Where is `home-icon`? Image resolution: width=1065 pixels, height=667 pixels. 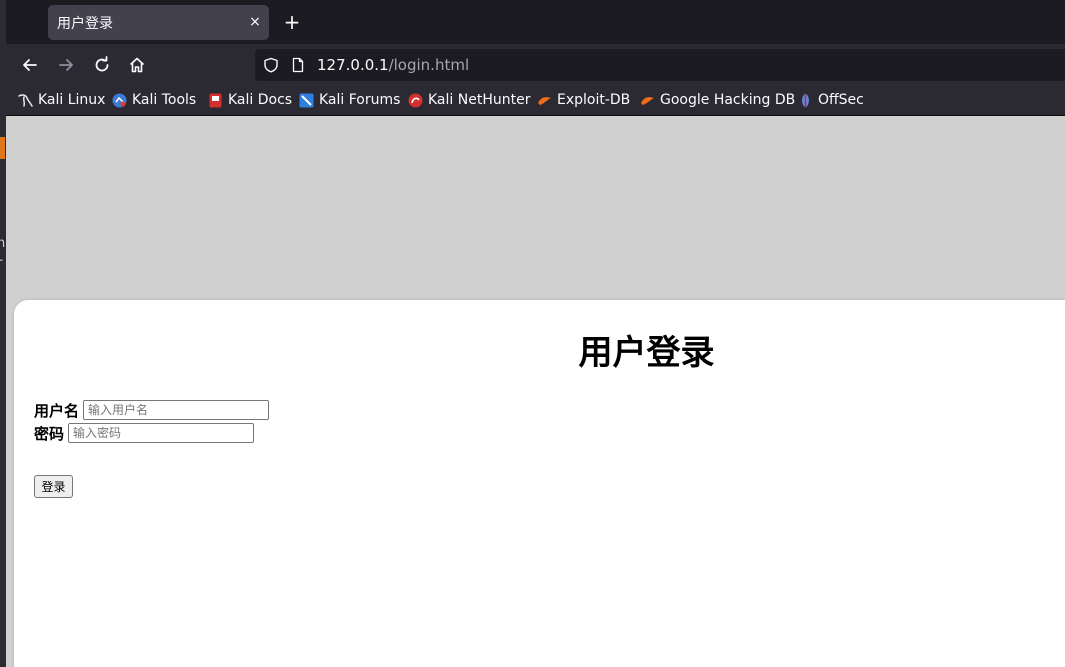 home-icon is located at coordinates (137, 65).